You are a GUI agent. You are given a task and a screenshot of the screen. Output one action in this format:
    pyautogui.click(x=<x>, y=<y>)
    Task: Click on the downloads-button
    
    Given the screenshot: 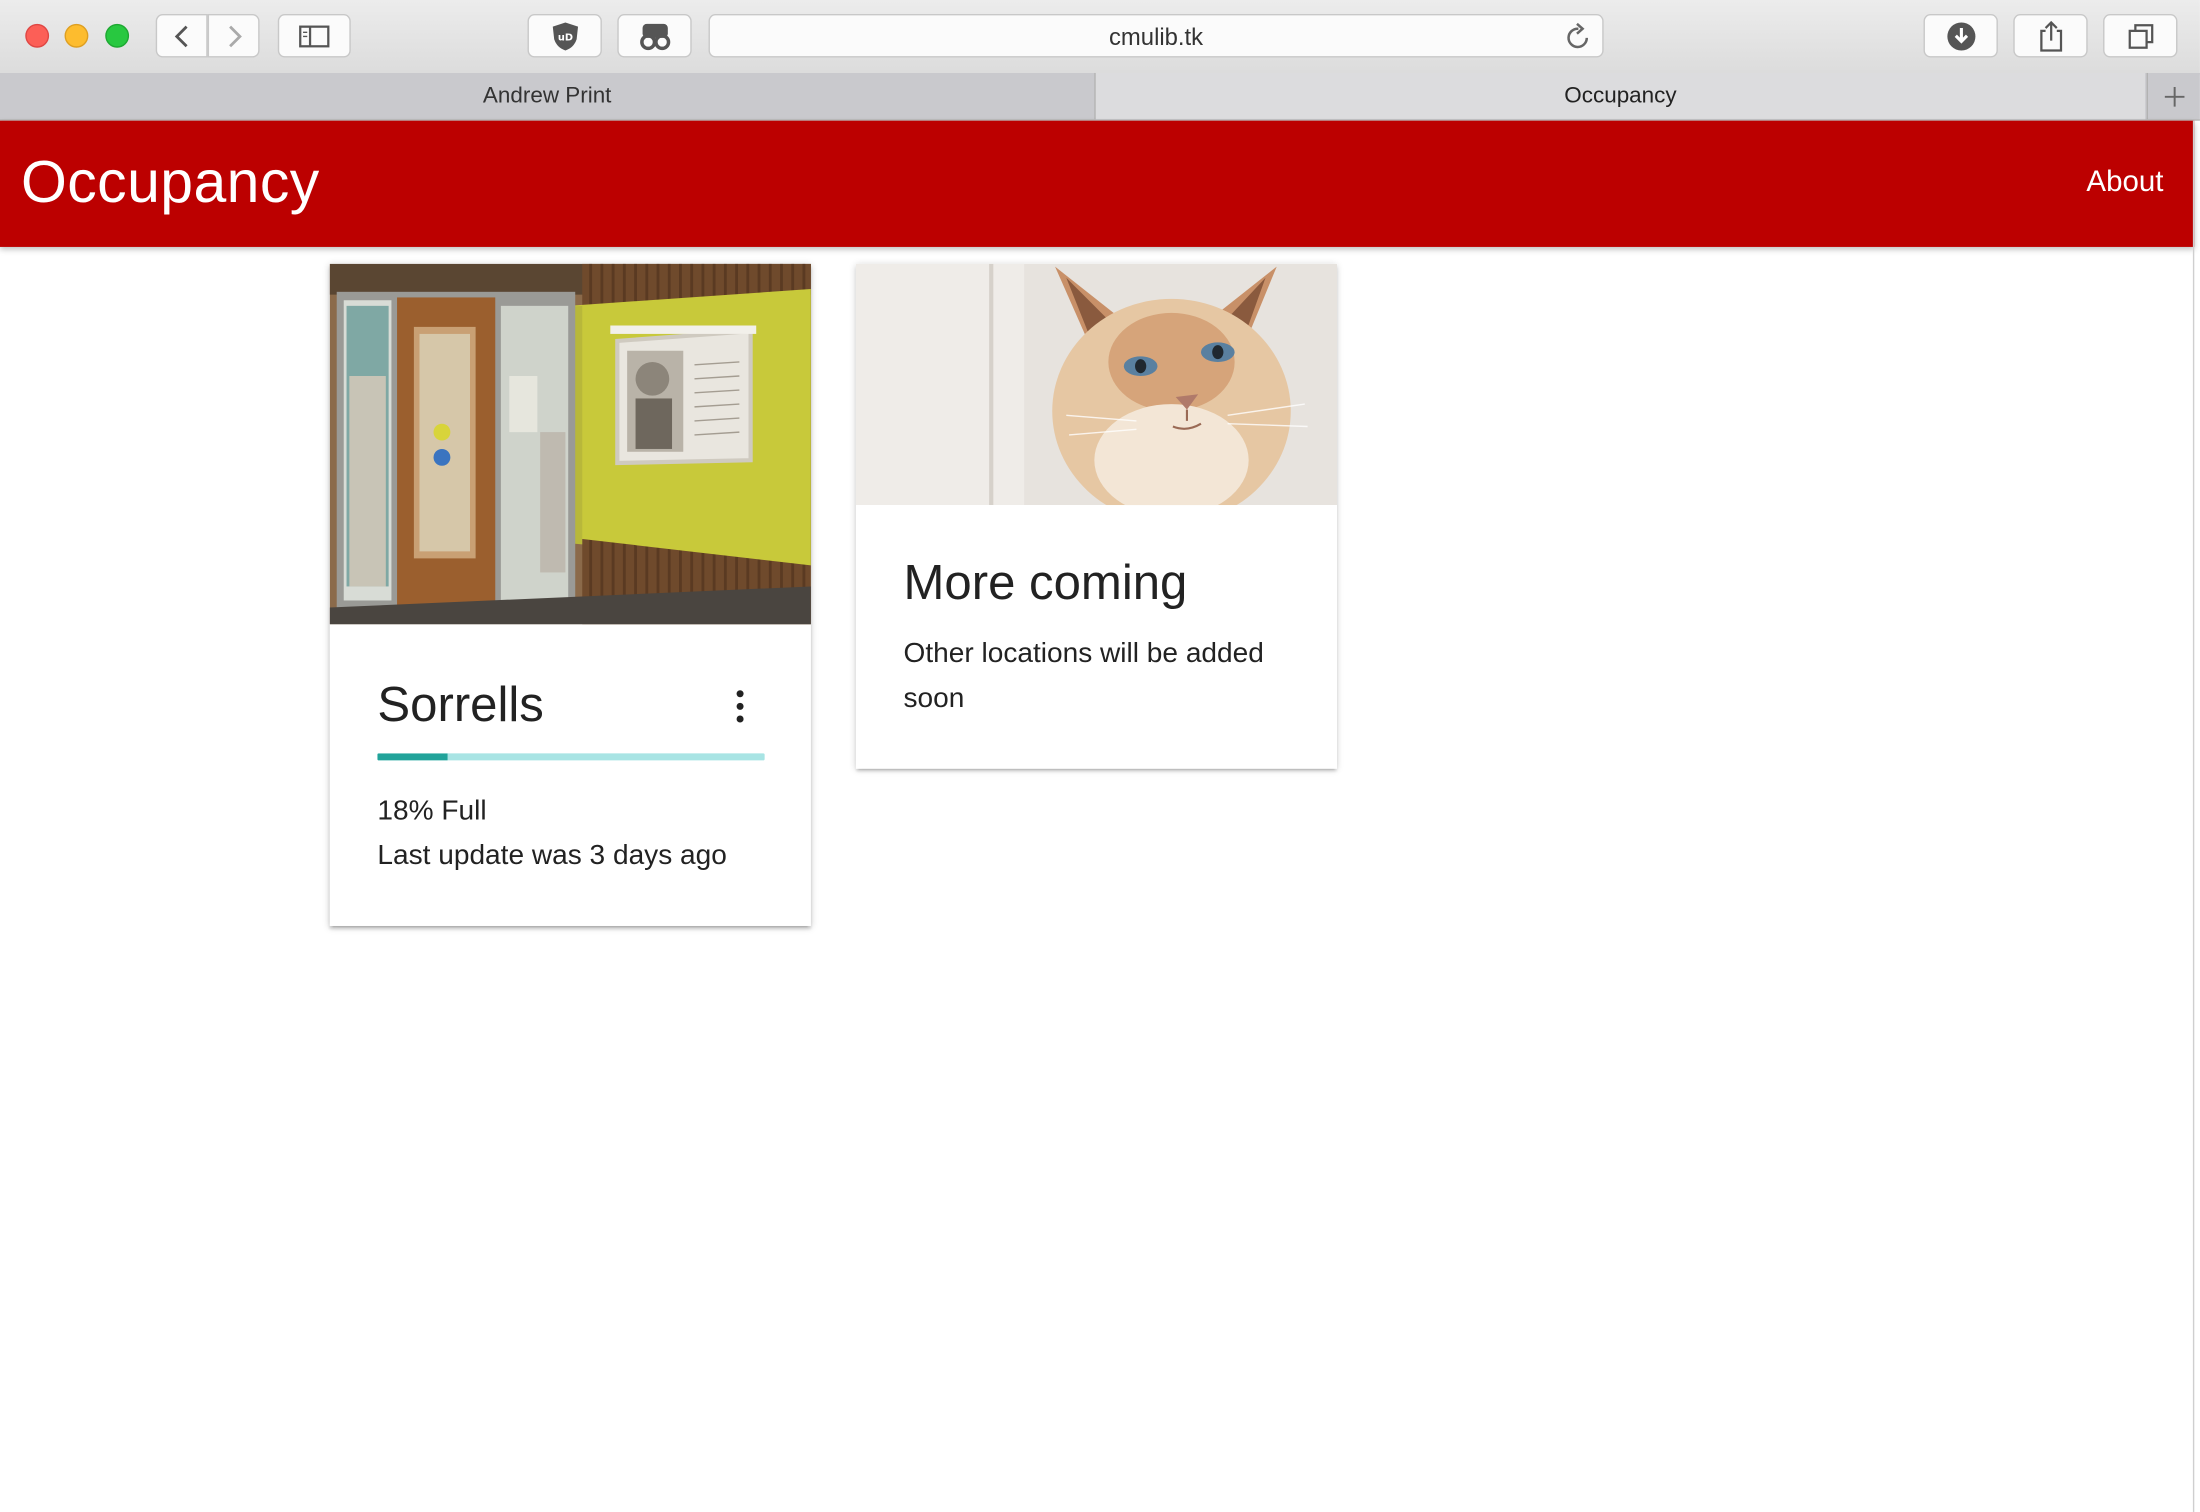 What is the action you would take?
    pyautogui.click(x=1960, y=36)
    